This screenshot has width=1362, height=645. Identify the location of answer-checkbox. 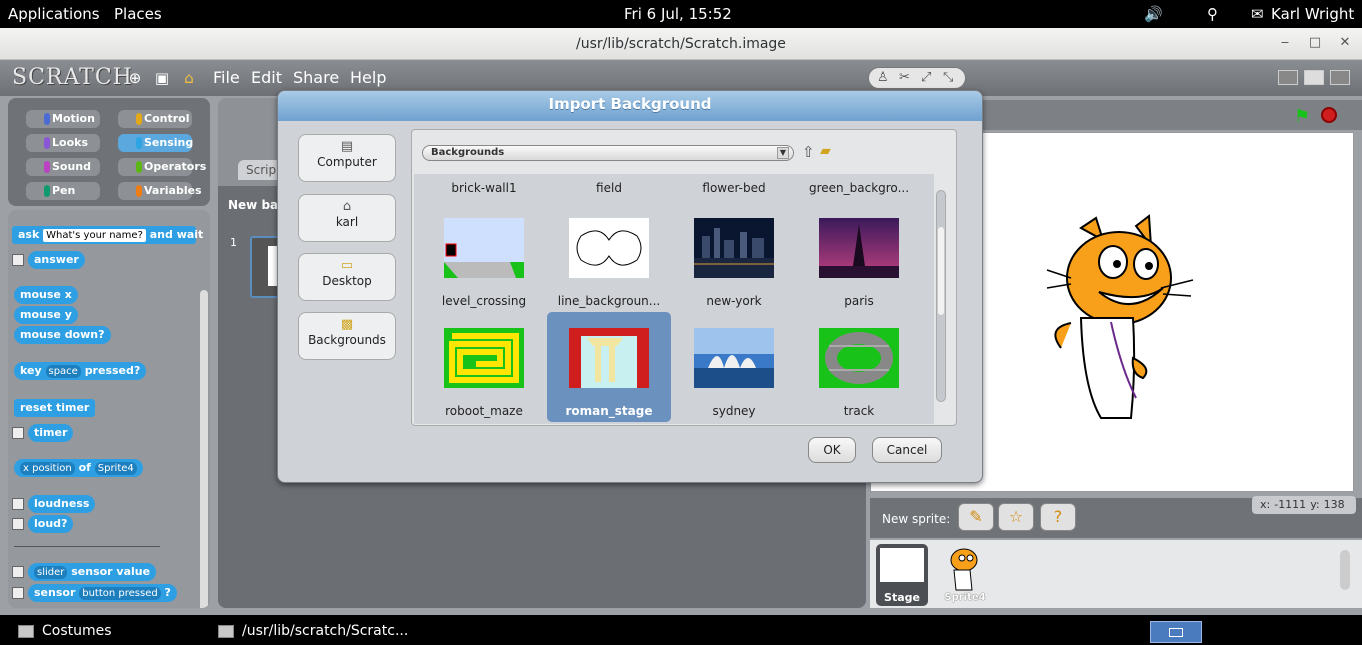
(18, 260).